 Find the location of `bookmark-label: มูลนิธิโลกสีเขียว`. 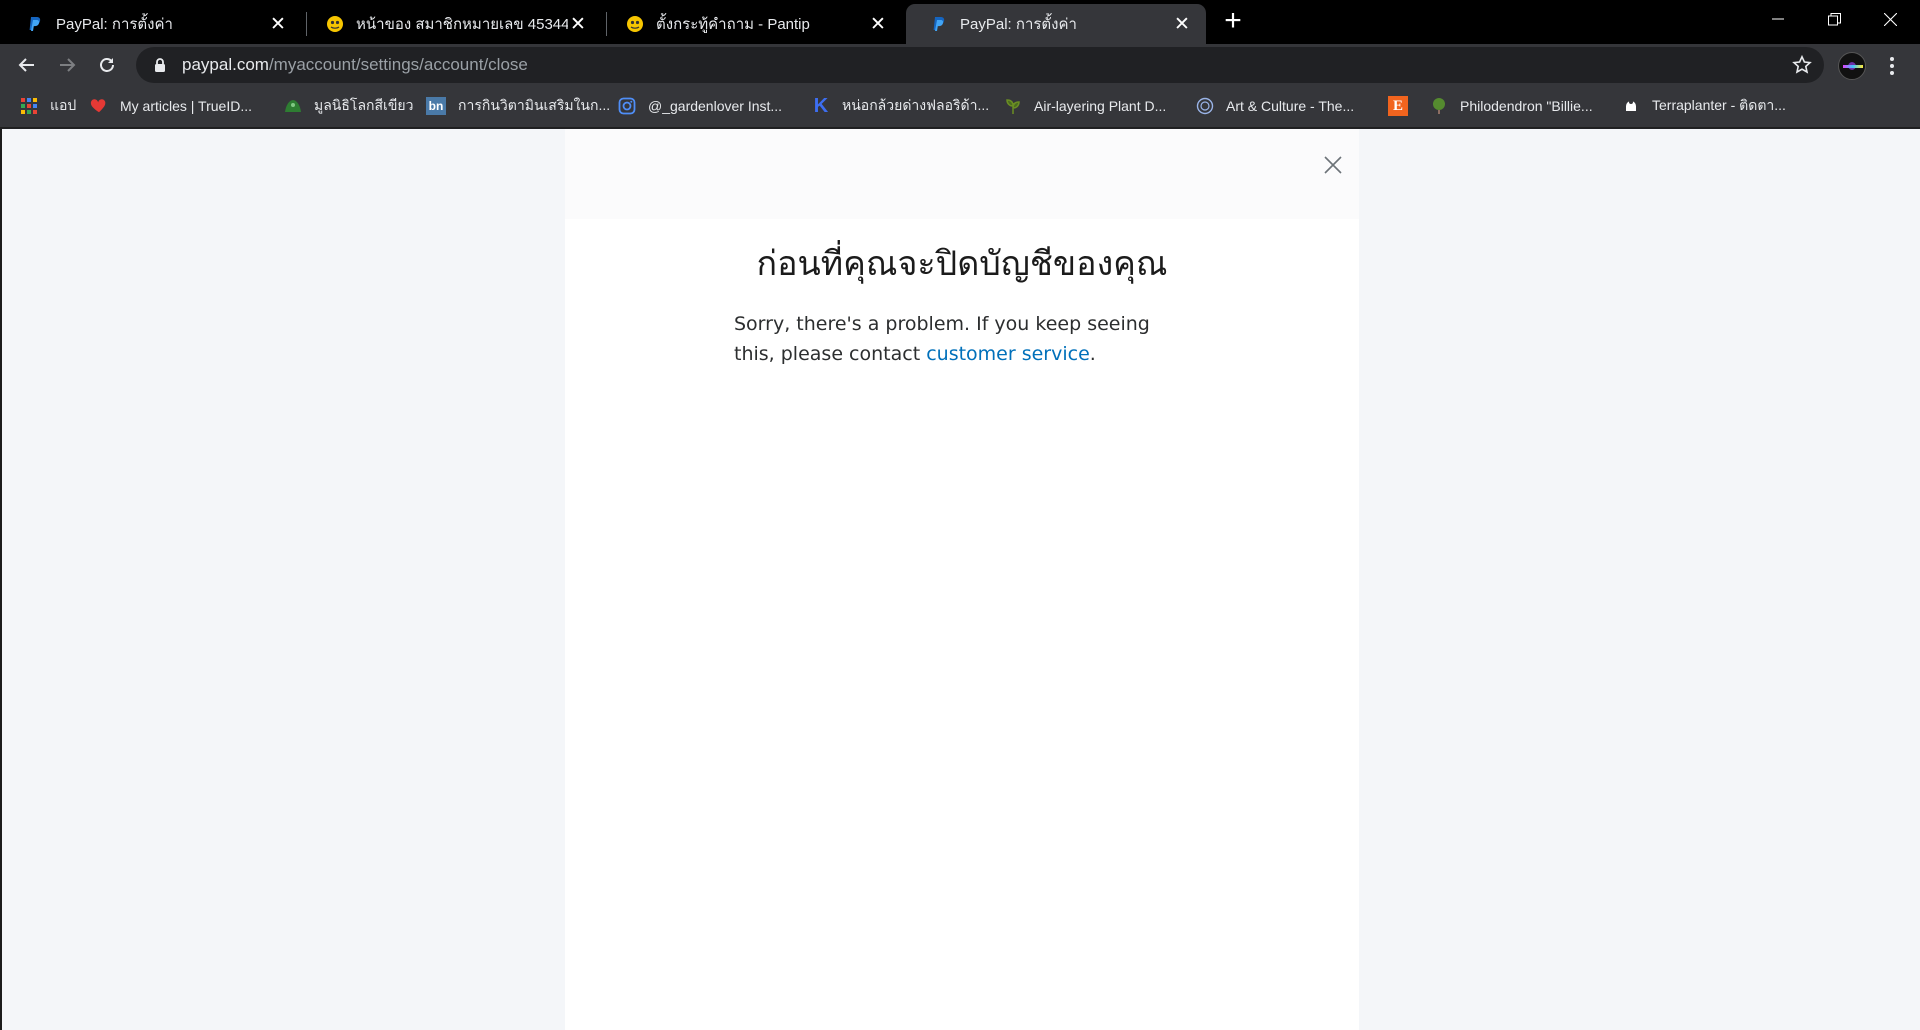

bookmark-label: มูลนิธิโลกสีเขียว is located at coordinates (364, 105).